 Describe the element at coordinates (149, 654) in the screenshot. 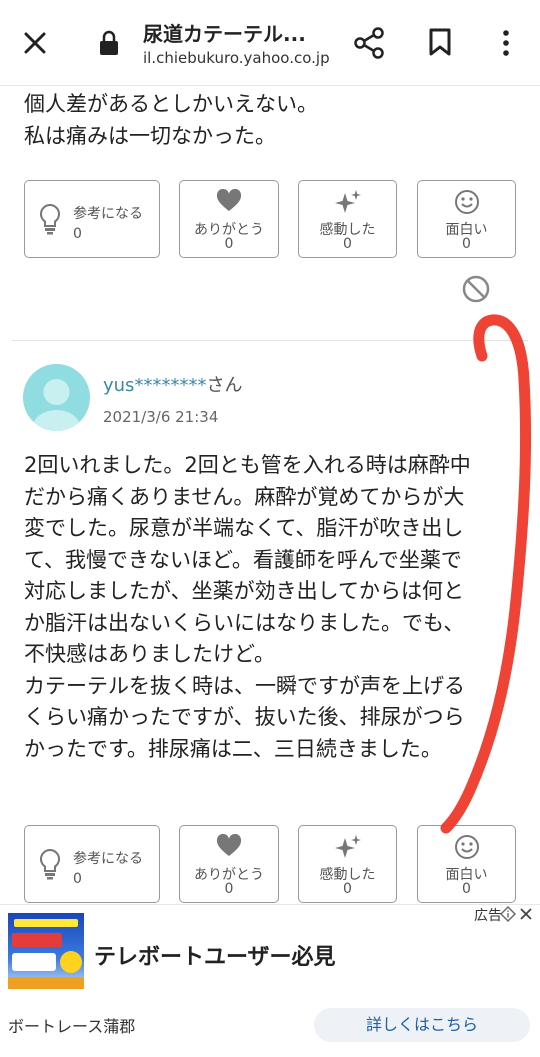

I see `answer-line: 不快感はありましたけど。` at that location.